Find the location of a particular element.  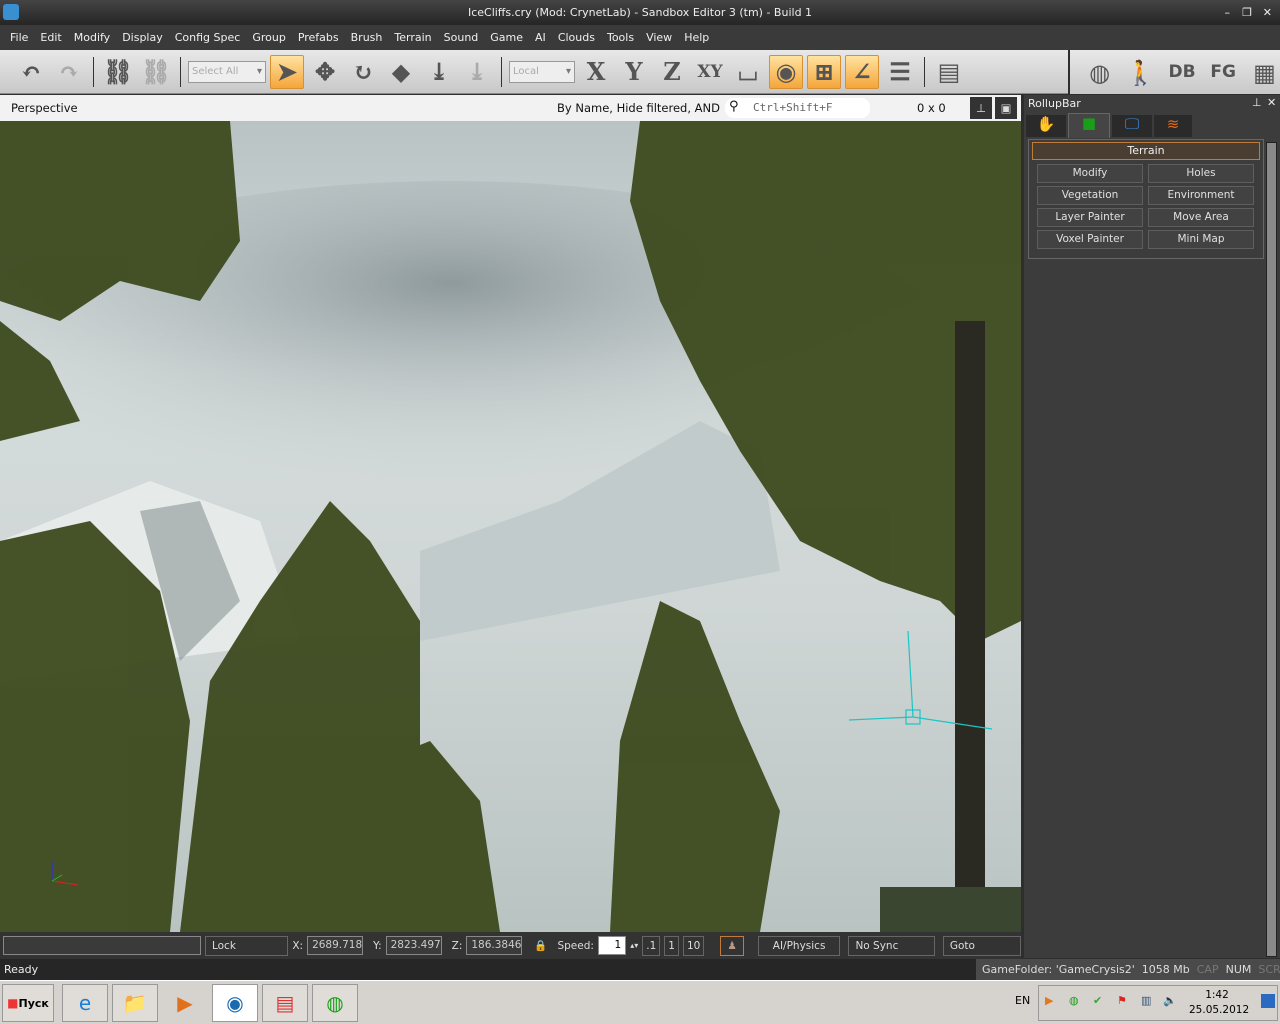

menu-prefabs: Prefabs is located at coordinates (318, 37).